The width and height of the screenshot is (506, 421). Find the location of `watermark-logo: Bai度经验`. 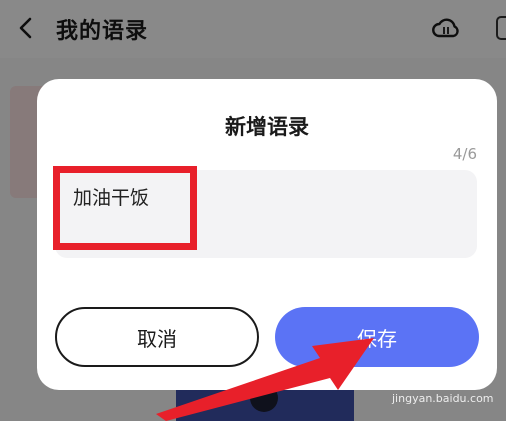

watermark-logo: Bai度经验 is located at coordinates (428, 377).